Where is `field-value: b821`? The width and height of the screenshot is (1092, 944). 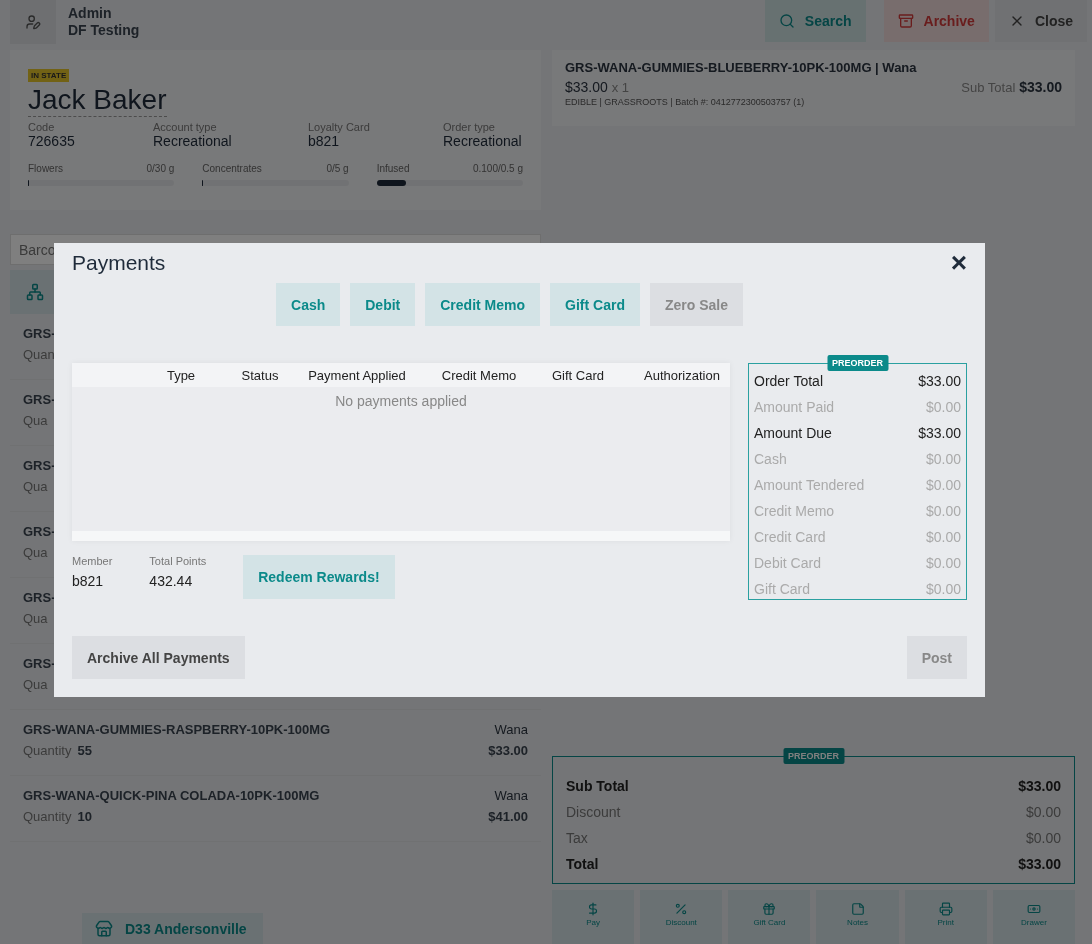
field-value: b821 is located at coordinates (324, 141).